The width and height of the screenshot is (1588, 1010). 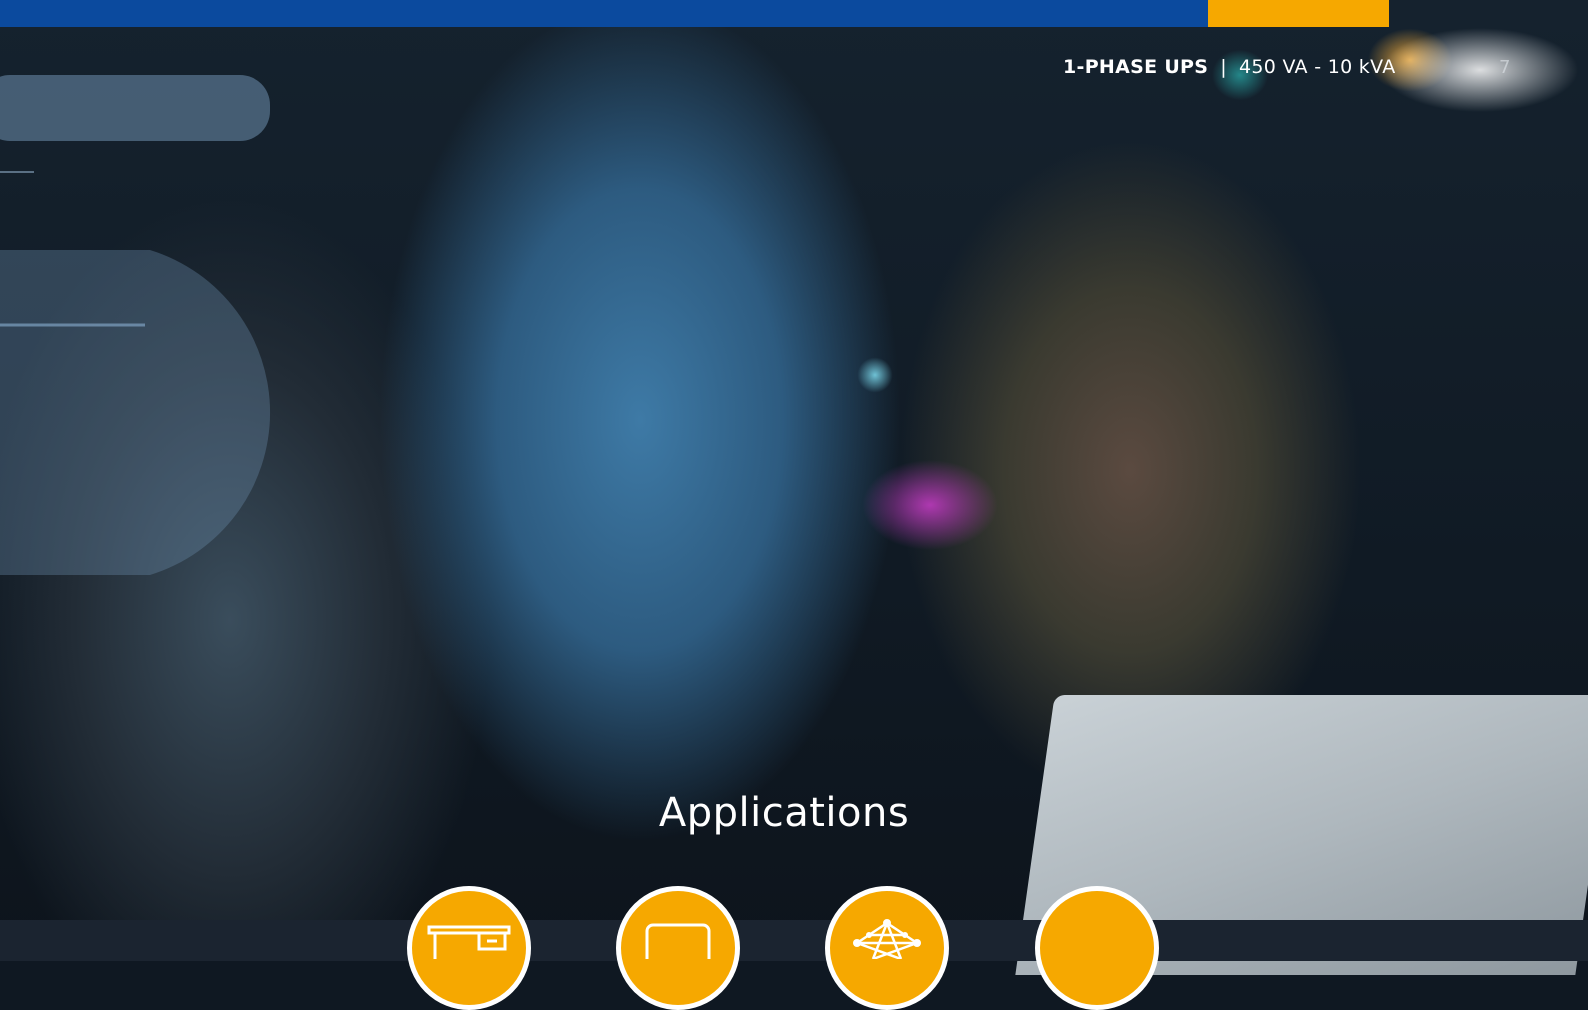 I want to click on network-icon, so click(x=887, y=939).